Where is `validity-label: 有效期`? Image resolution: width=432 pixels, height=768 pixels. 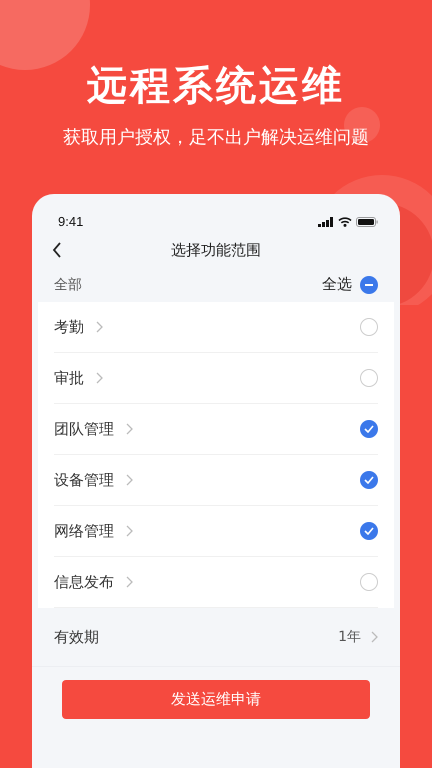 validity-label: 有效期 is located at coordinates (76, 637).